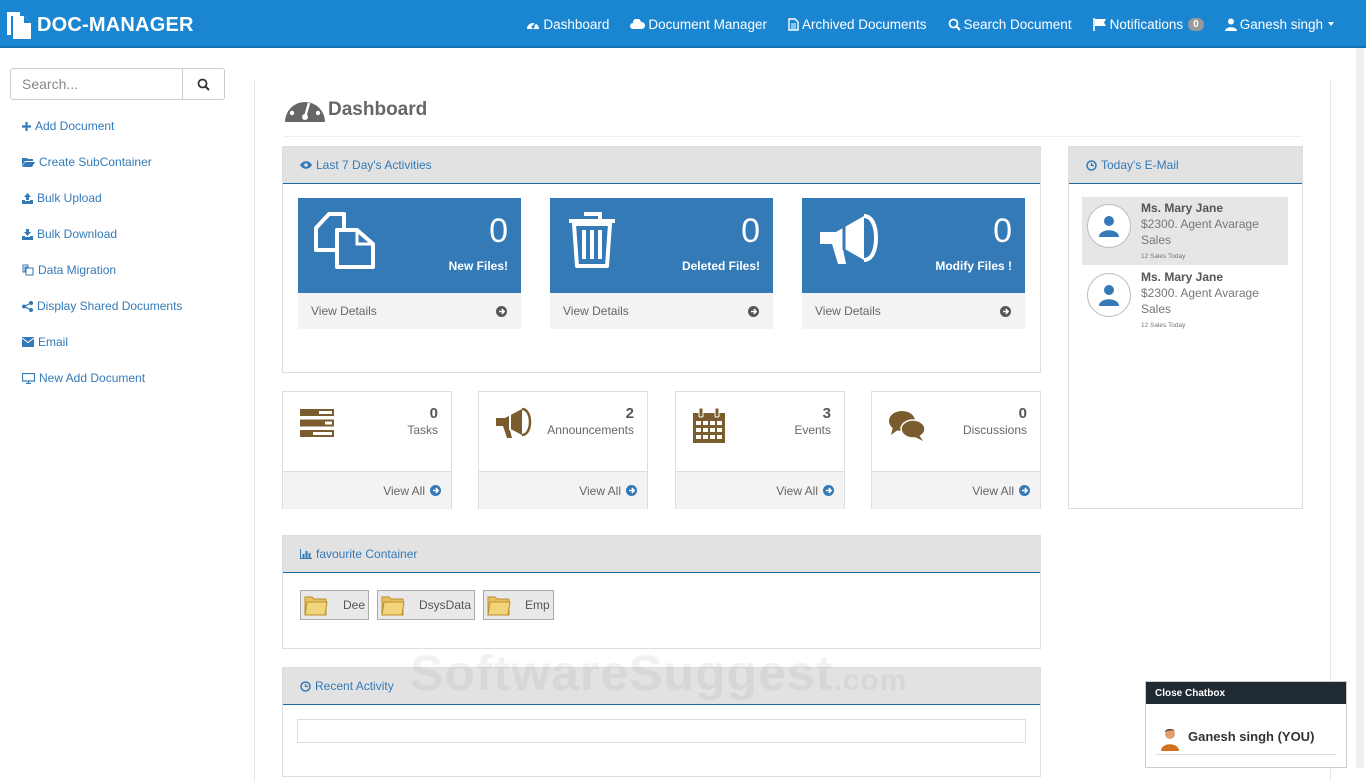  What do you see at coordinates (590, 430) in the screenshot?
I see `card-label: Announcements` at bounding box center [590, 430].